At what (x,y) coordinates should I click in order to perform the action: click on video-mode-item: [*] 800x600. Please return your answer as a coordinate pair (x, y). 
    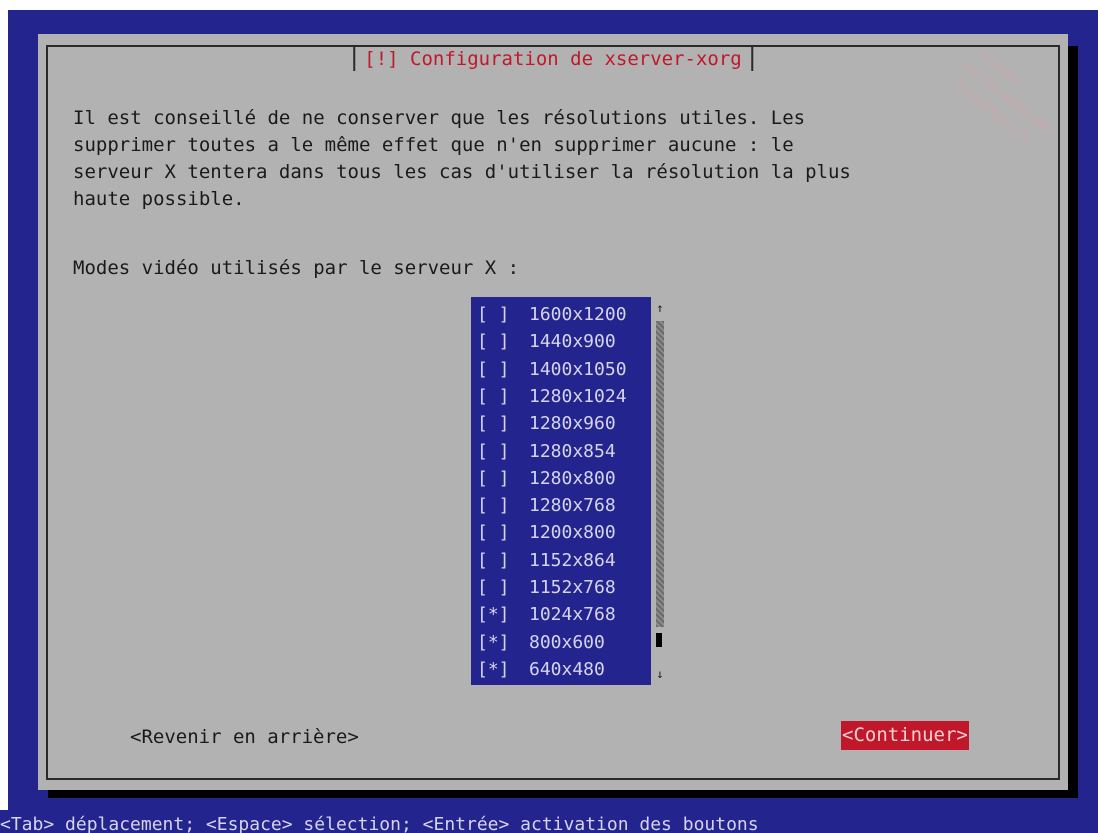
    Looking at the image, I should click on (561, 642).